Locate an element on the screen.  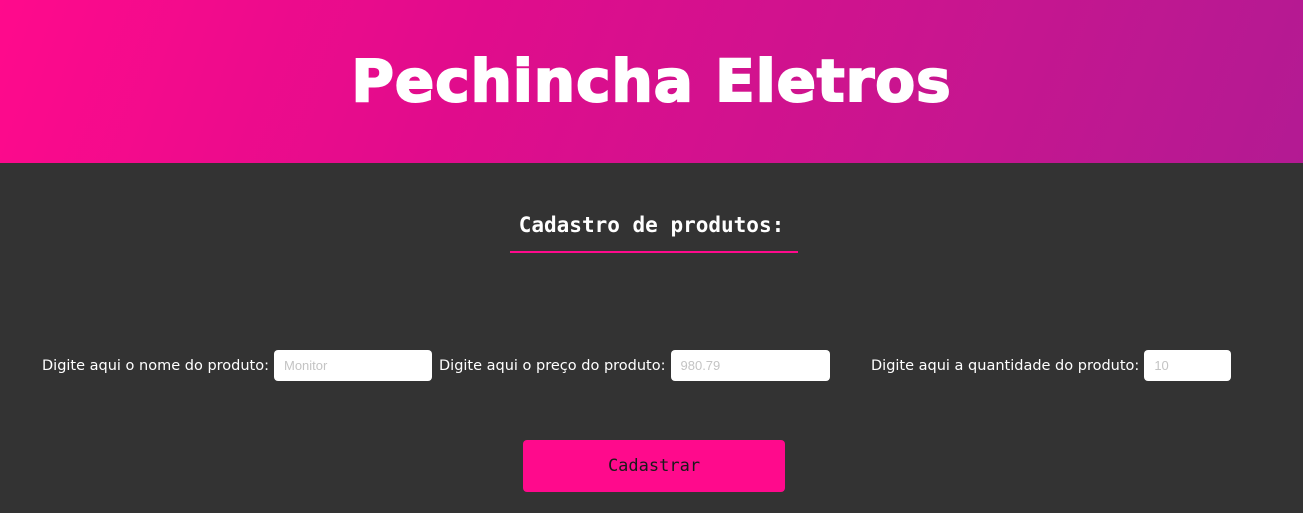
product-name-field: Digite aqui o nome do produto: is located at coordinates (237, 365).